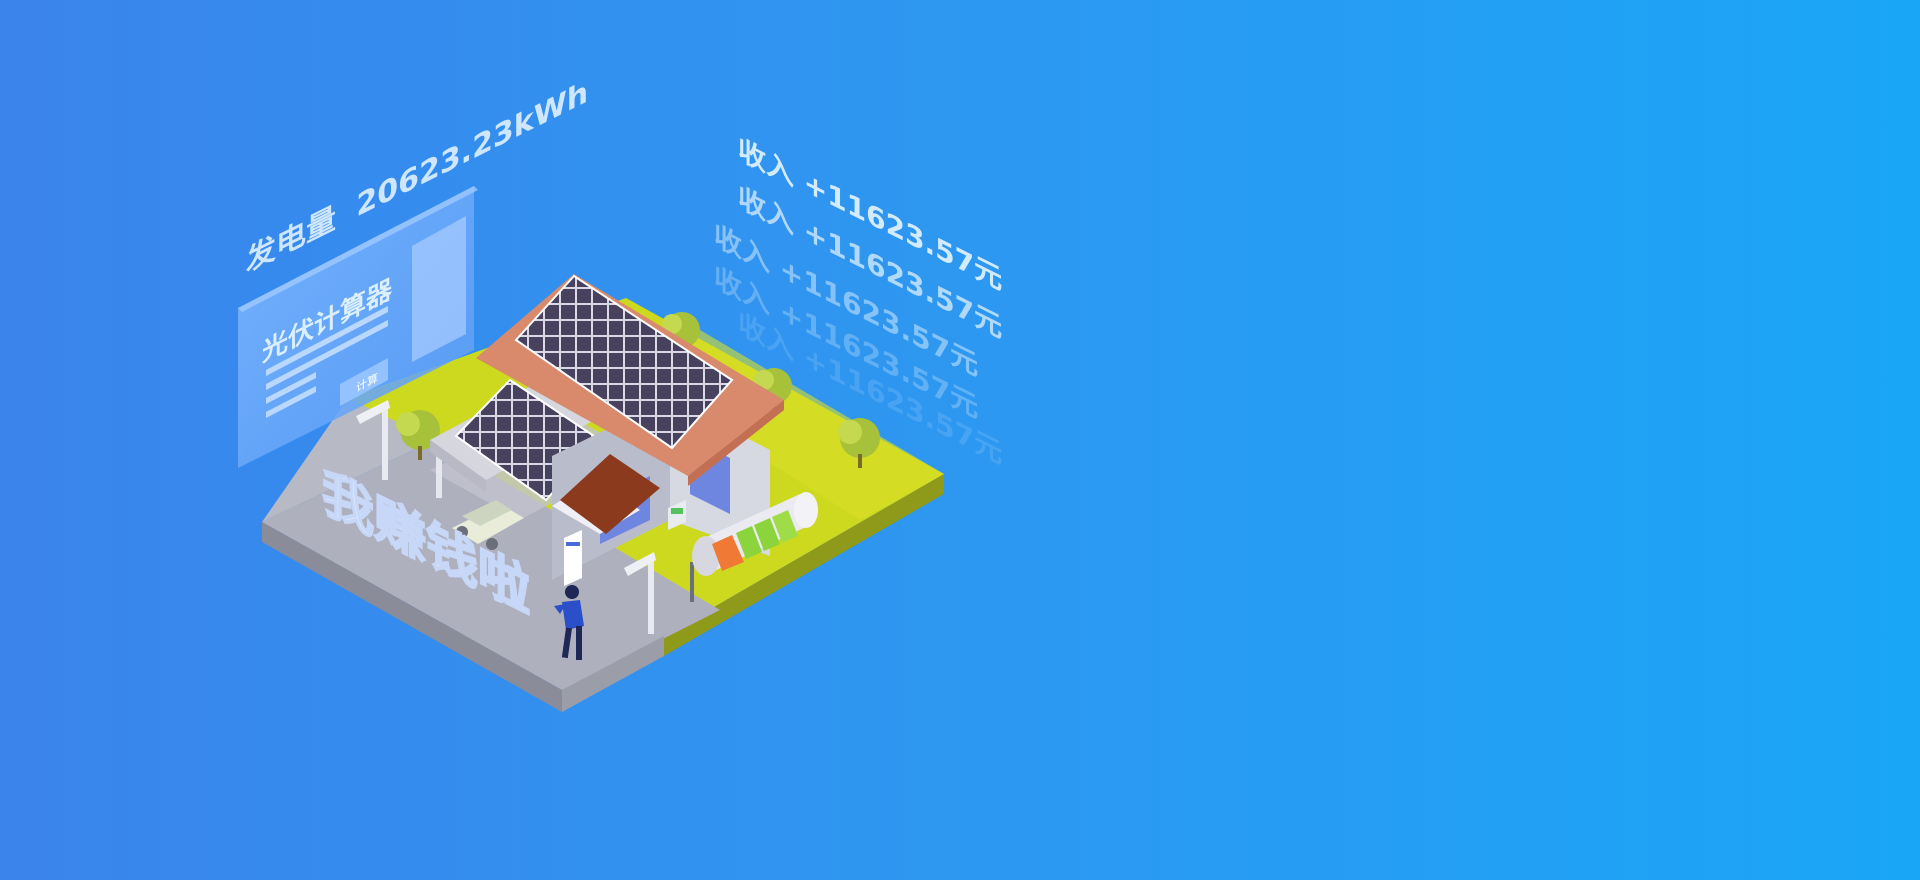  Describe the element at coordinates (573, 558) in the screenshot. I see `door` at that location.